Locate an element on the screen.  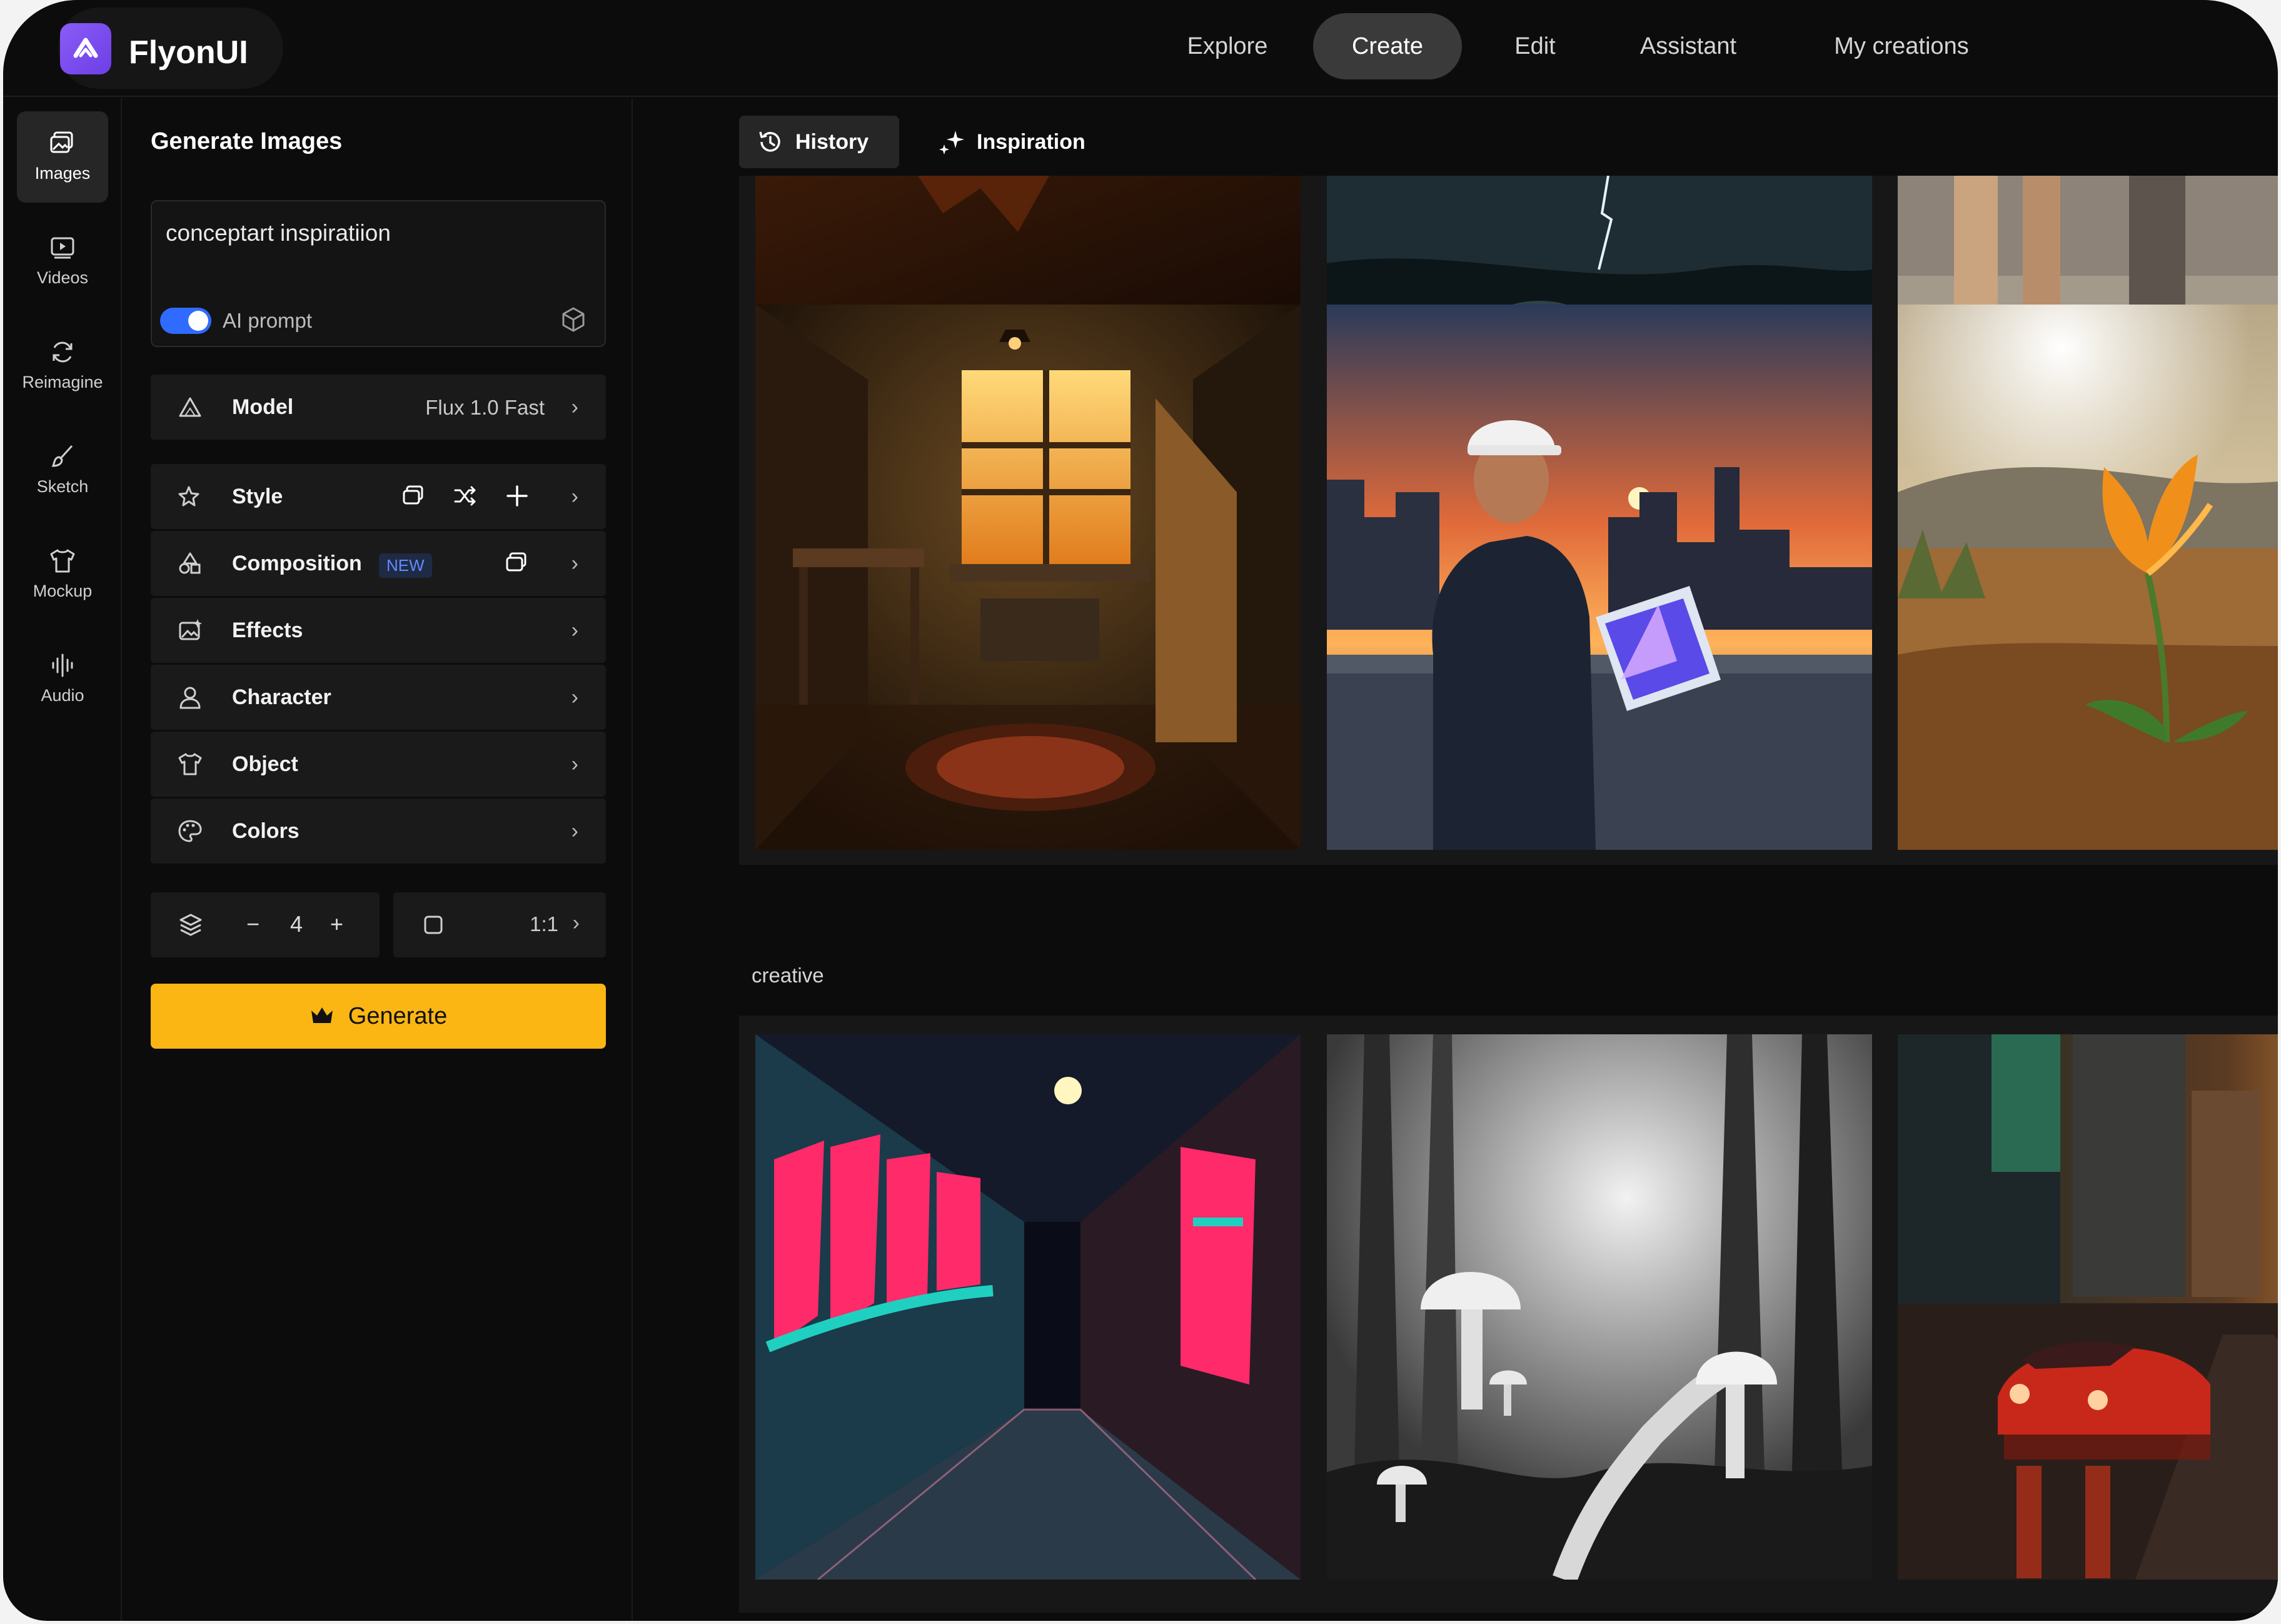
nav-my-creations: My creations is located at coordinates (1901, 46).